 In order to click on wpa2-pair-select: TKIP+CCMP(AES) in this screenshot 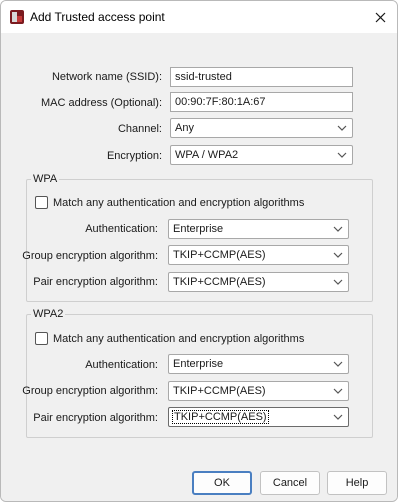, I will do `click(258, 417)`.